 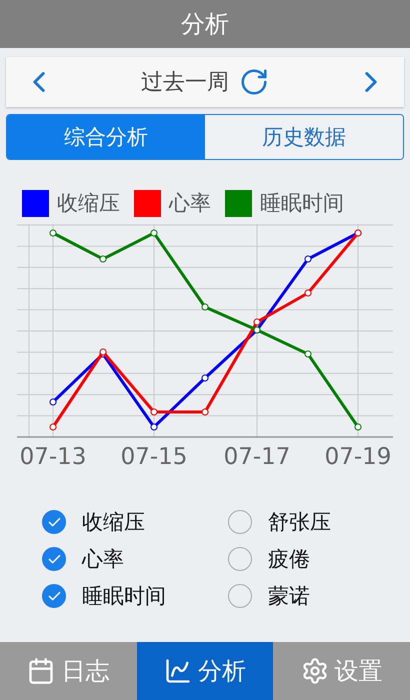 What do you see at coordinates (289, 596) in the screenshot?
I see `option-label: 蒙诺` at bounding box center [289, 596].